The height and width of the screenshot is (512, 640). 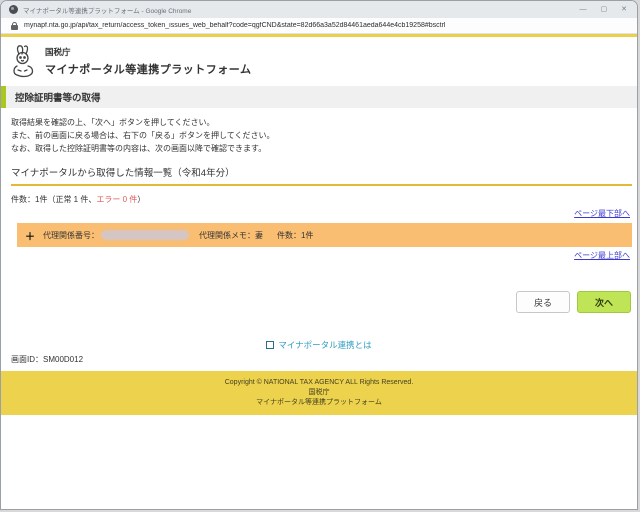 What do you see at coordinates (117, 199) in the screenshot?
I see `count-error-text: エラー 0 件` at bounding box center [117, 199].